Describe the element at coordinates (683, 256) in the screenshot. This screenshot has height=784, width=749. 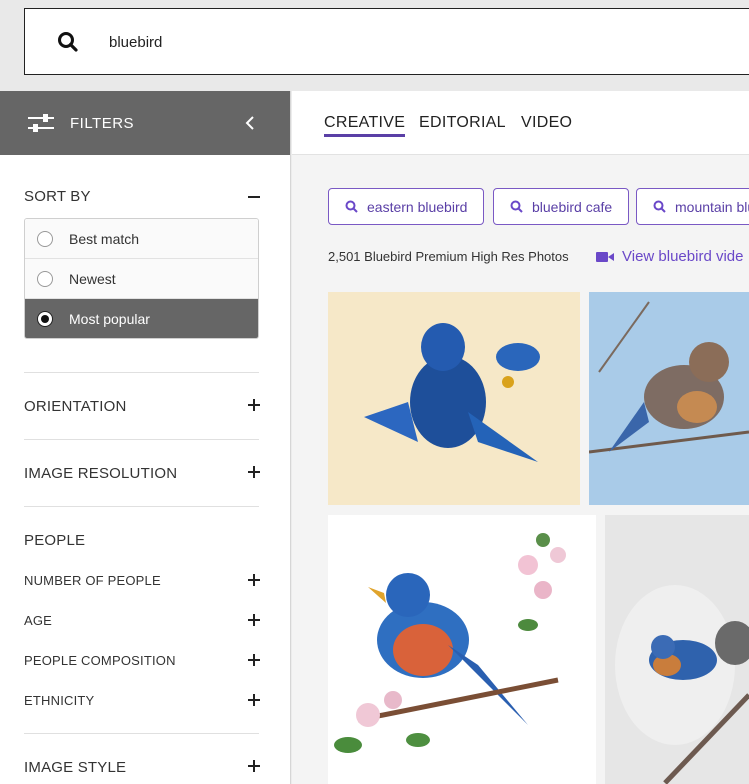
I see `view-videos-label: View bluebird vide` at that location.